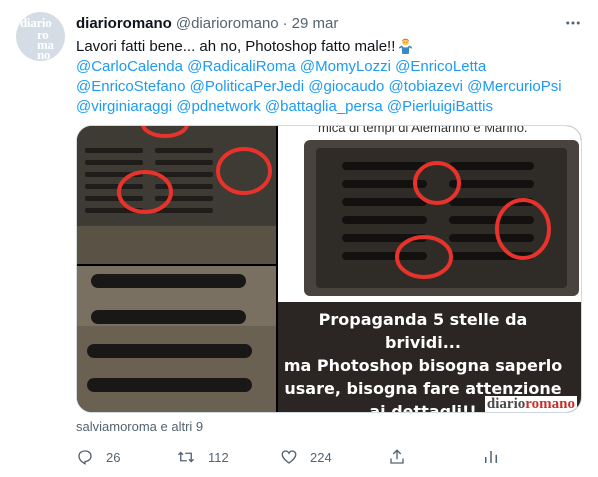 The image size is (598, 477). I want to click on tweet-date: 29 mar, so click(315, 23).